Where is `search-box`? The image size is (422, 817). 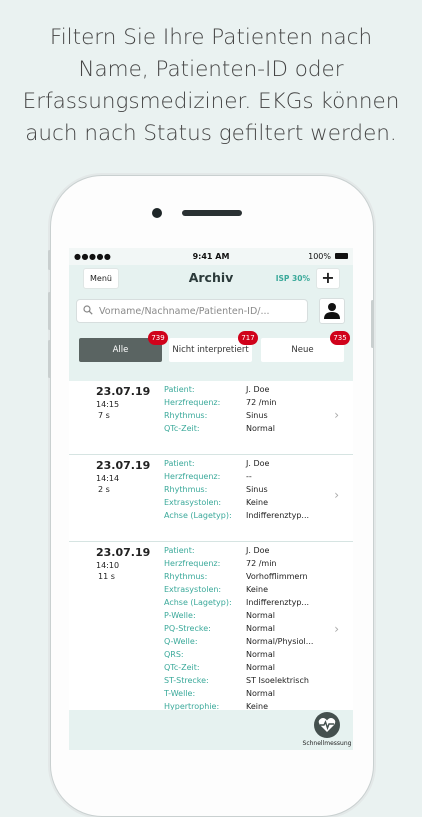
search-box is located at coordinates (192, 311).